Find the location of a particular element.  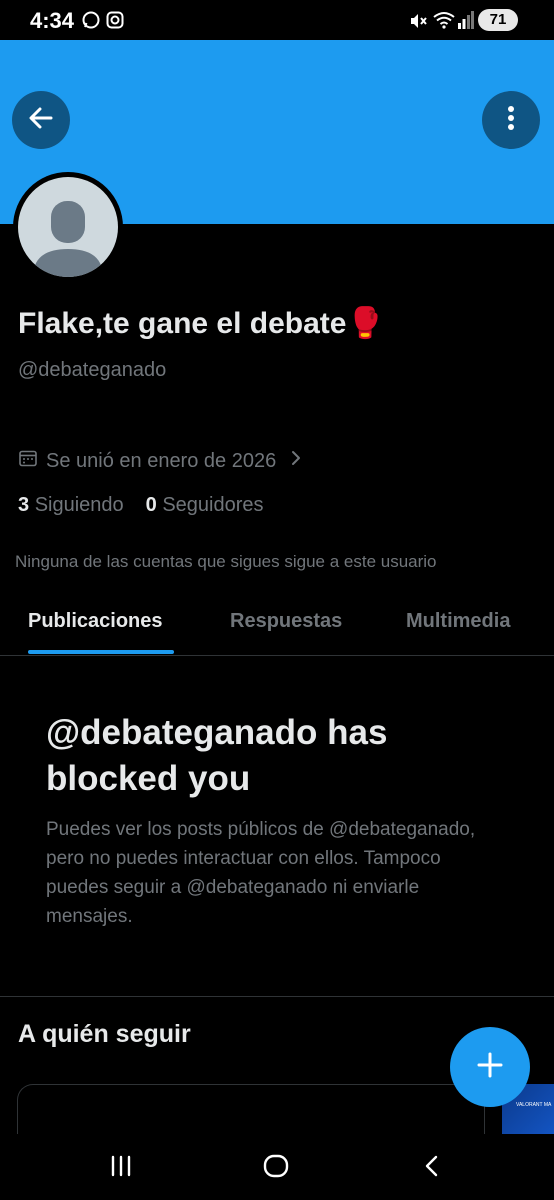

tab-respuestas: Respuestas is located at coordinates (286, 621).